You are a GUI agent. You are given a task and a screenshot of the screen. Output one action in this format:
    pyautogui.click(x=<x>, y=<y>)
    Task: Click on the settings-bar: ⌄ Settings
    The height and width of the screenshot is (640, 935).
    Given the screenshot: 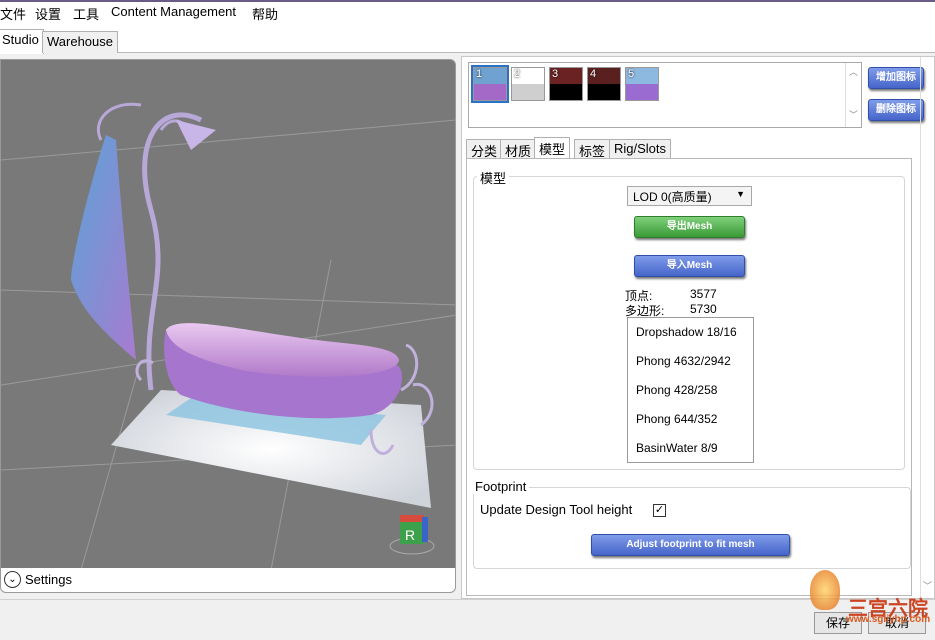 What is the action you would take?
    pyautogui.click(x=228, y=580)
    